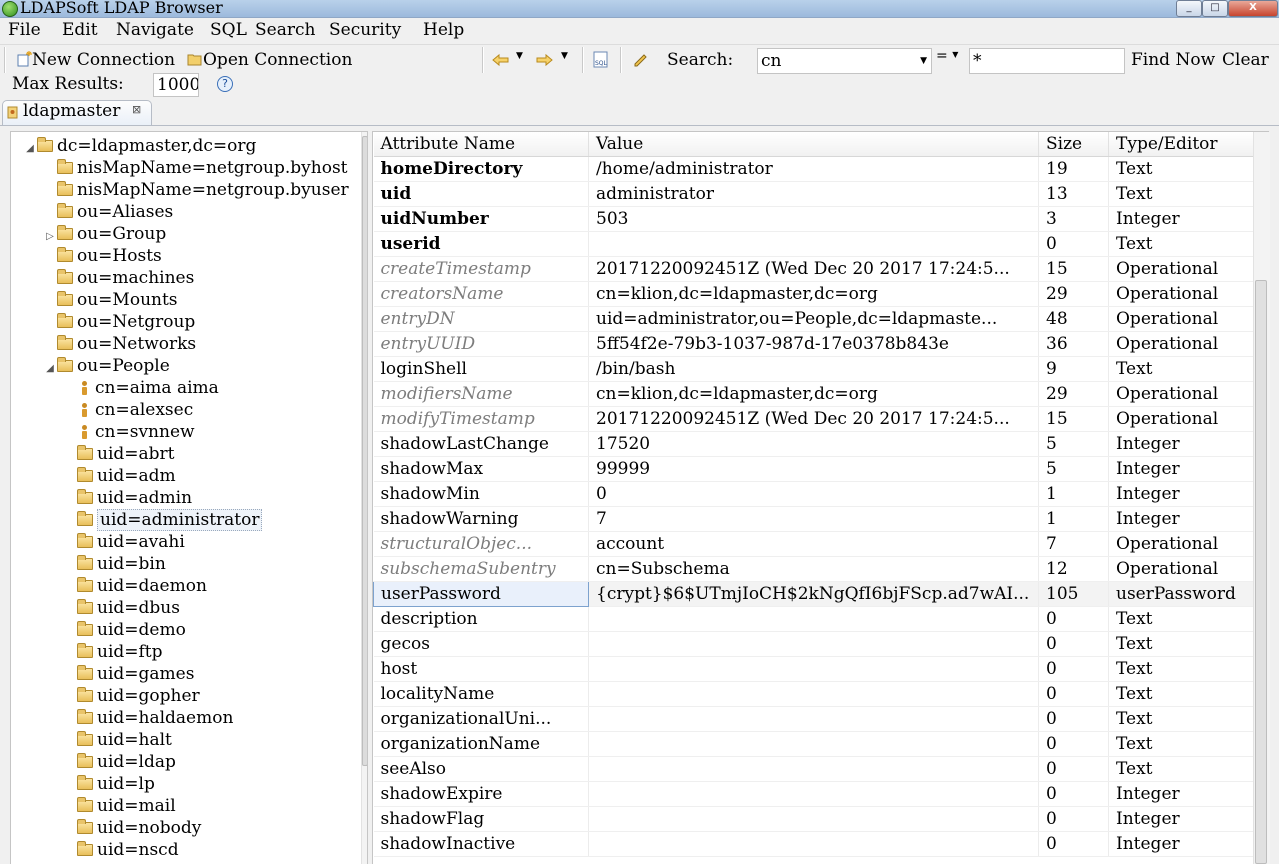  I want to click on attribute-name-cell: createTimestamp, so click(481, 269).